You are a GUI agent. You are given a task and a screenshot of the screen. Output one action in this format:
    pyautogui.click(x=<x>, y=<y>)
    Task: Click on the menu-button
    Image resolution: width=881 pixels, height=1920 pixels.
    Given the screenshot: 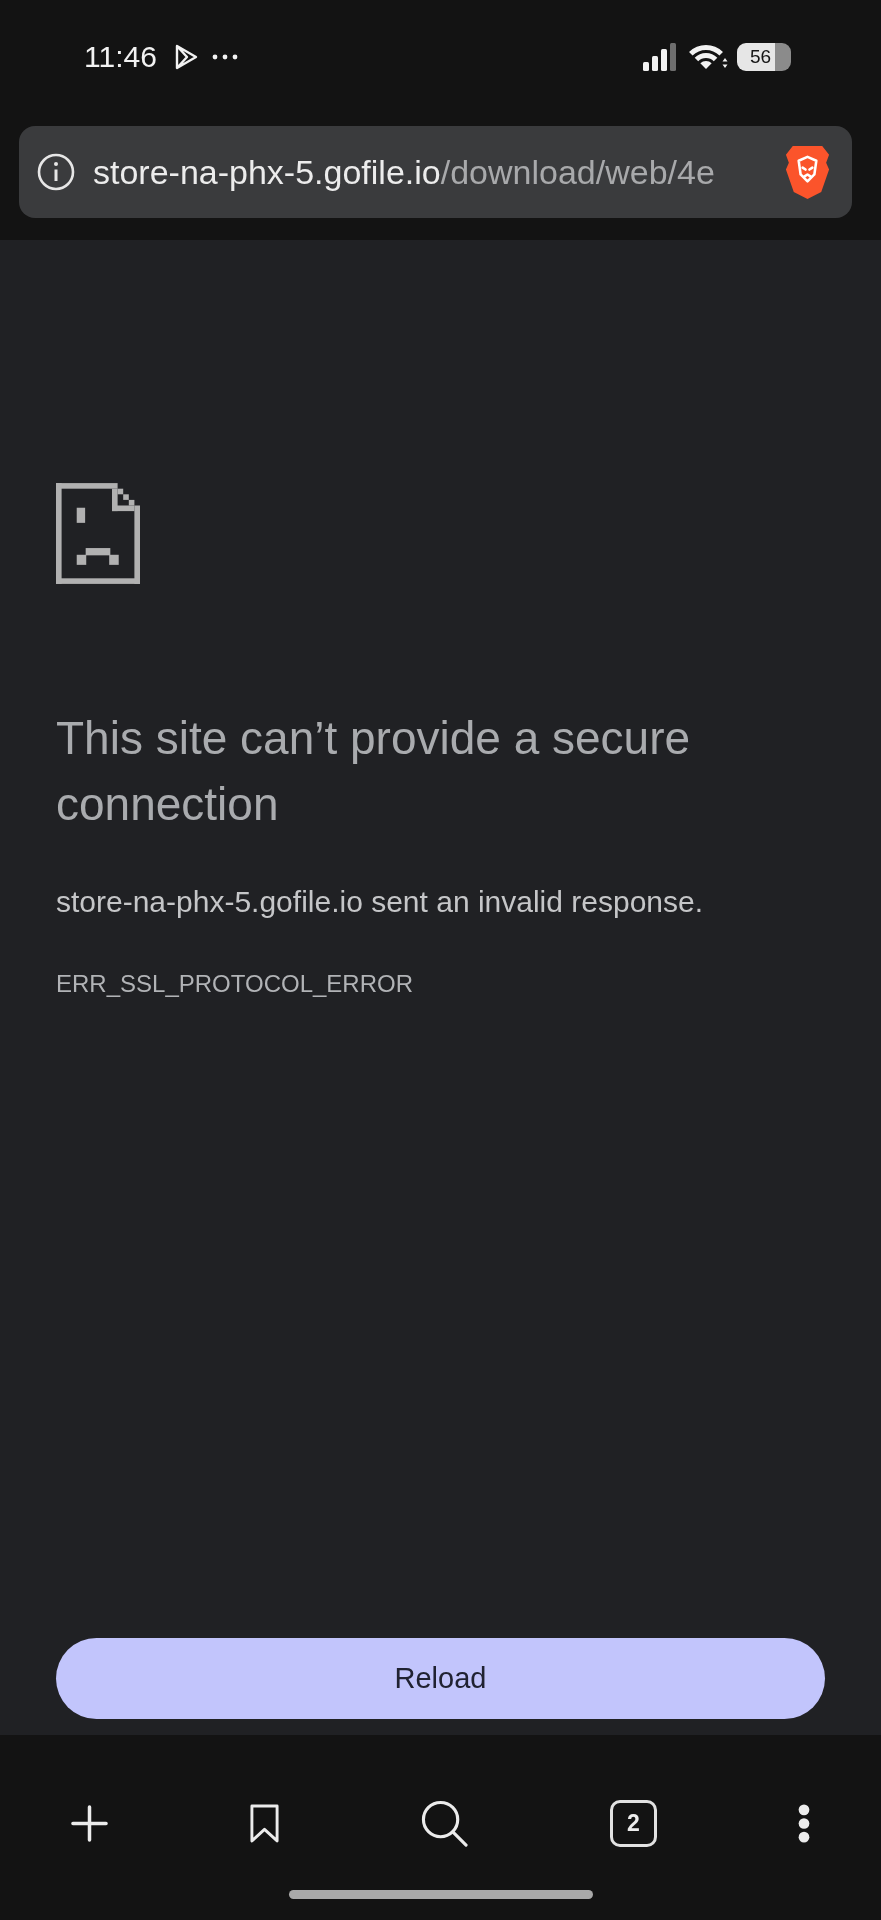 What is the action you would take?
    pyautogui.click(x=804, y=1823)
    